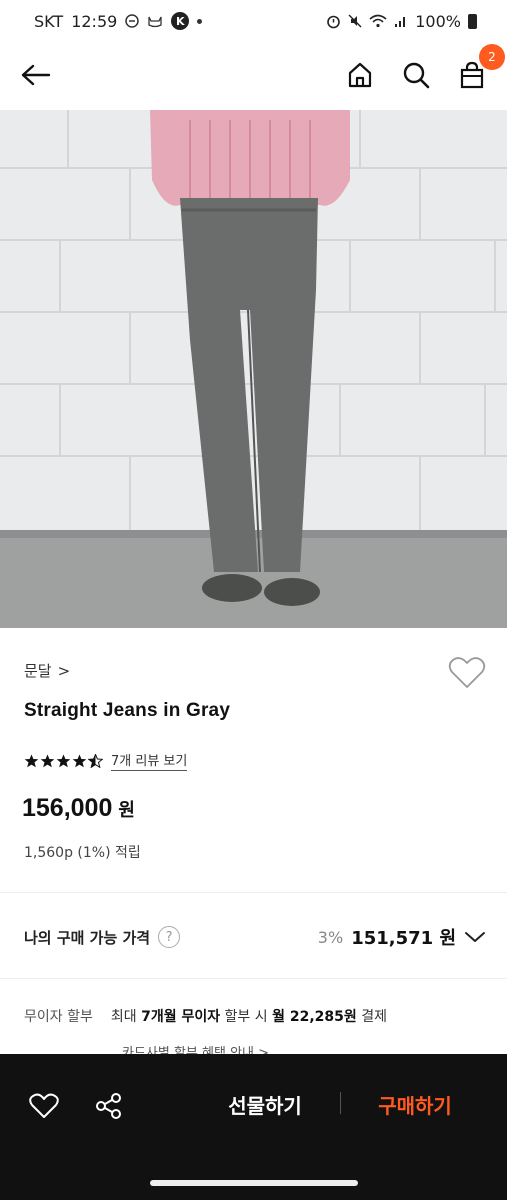 Image resolution: width=507 pixels, height=1200 pixels. What do you see at coordinates (265, 1104) in the screenshot?
I see `gift-button: 선물하기` at bounding box center [265, 1104].